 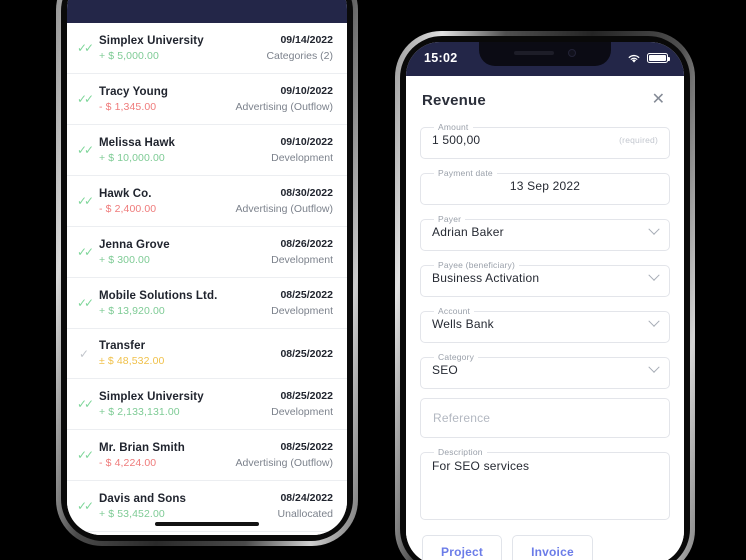 I want to click on transaction-date: 08/30/2022, so click(x=306, y=193).